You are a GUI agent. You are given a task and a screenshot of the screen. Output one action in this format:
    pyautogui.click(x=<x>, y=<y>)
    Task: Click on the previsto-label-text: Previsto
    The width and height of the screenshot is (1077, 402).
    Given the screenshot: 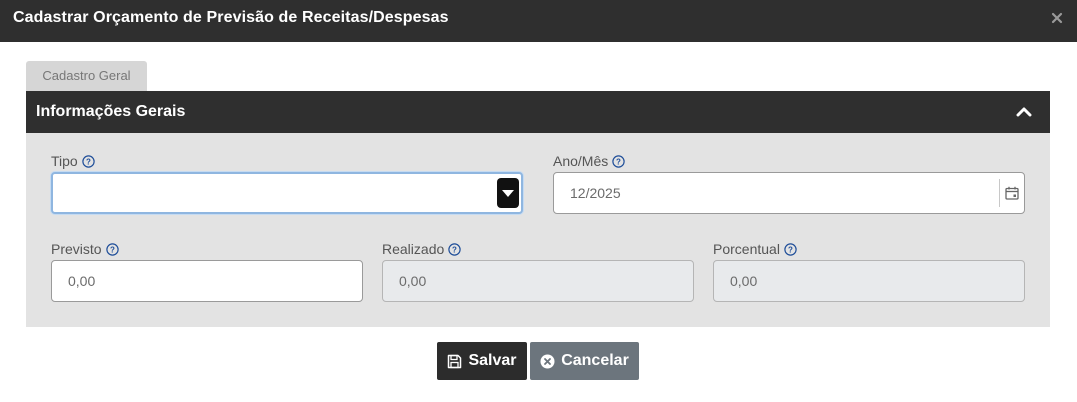 What is the action you would take?
    pyautogui.click(x=76, y=249)
    